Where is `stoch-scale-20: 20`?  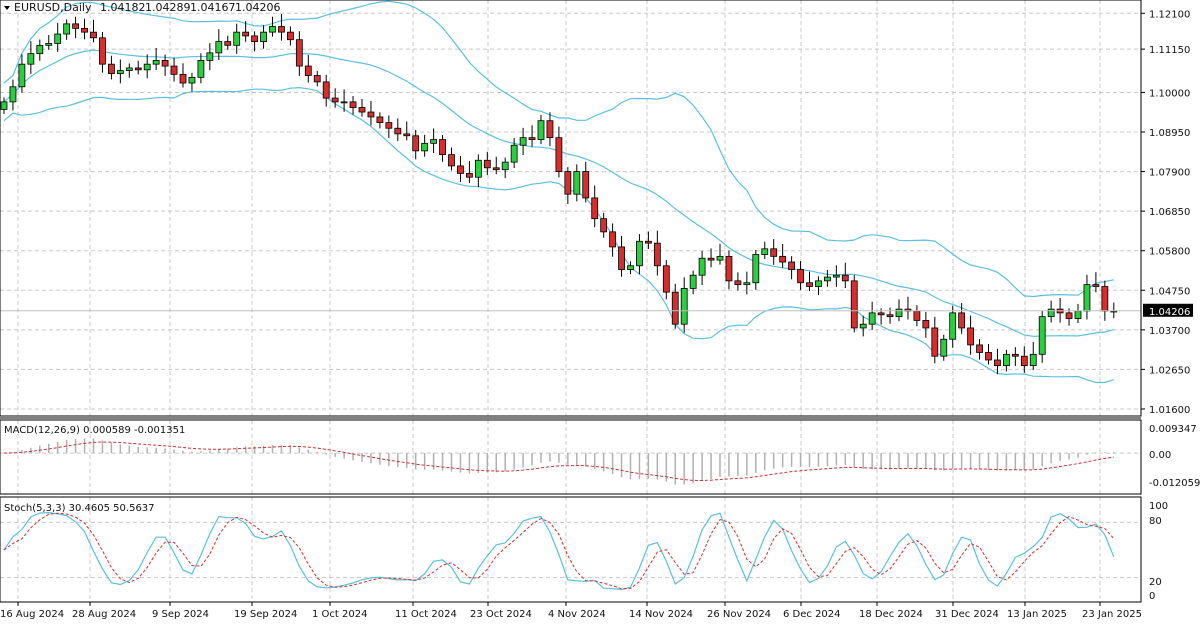
stoch-scale-20: 20 is located at coordinates (1155, 582).